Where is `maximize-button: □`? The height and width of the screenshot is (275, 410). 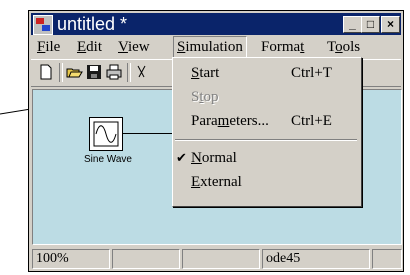
maximize-button: □ is located at coordinates (370, 24).